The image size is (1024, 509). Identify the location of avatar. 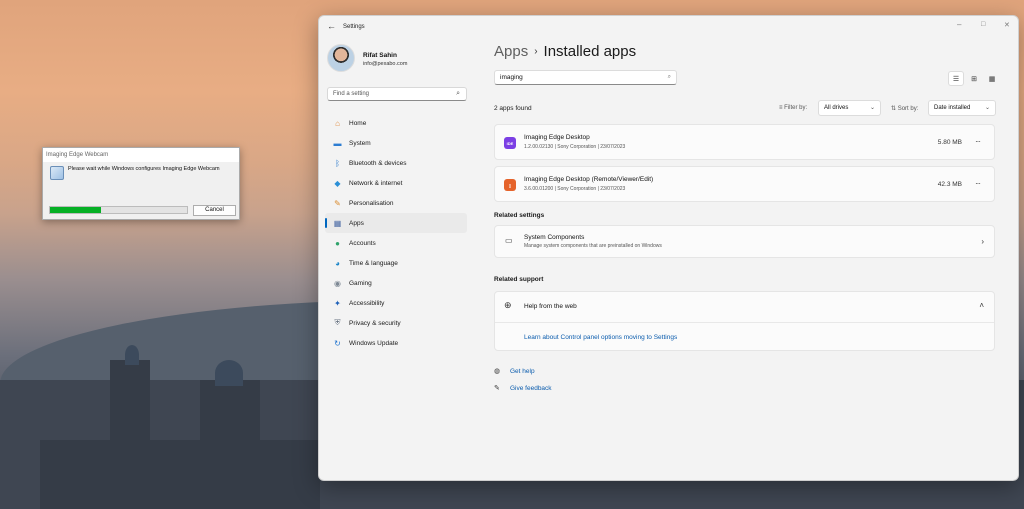
(341, 58).